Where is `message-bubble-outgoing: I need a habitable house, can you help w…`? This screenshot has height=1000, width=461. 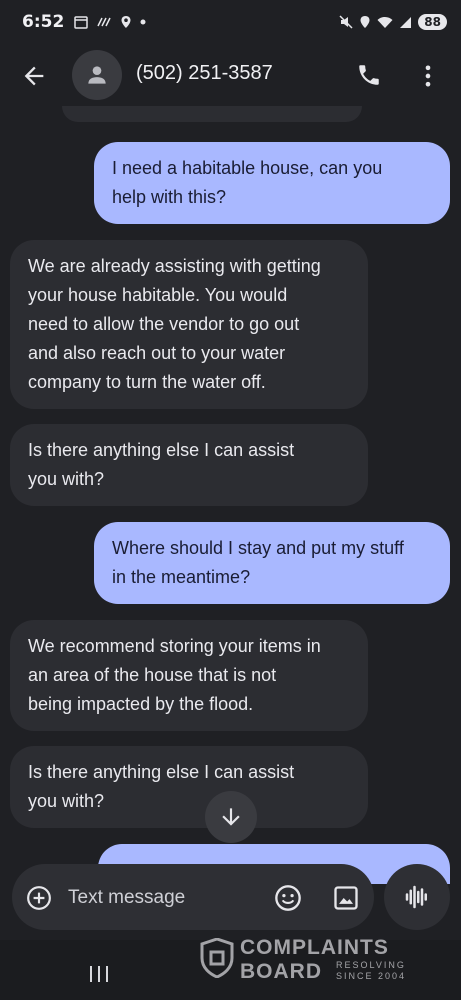 message-bubble-outgoing: I need a habitable house, can you help w… is located at coordinates (272, 183).